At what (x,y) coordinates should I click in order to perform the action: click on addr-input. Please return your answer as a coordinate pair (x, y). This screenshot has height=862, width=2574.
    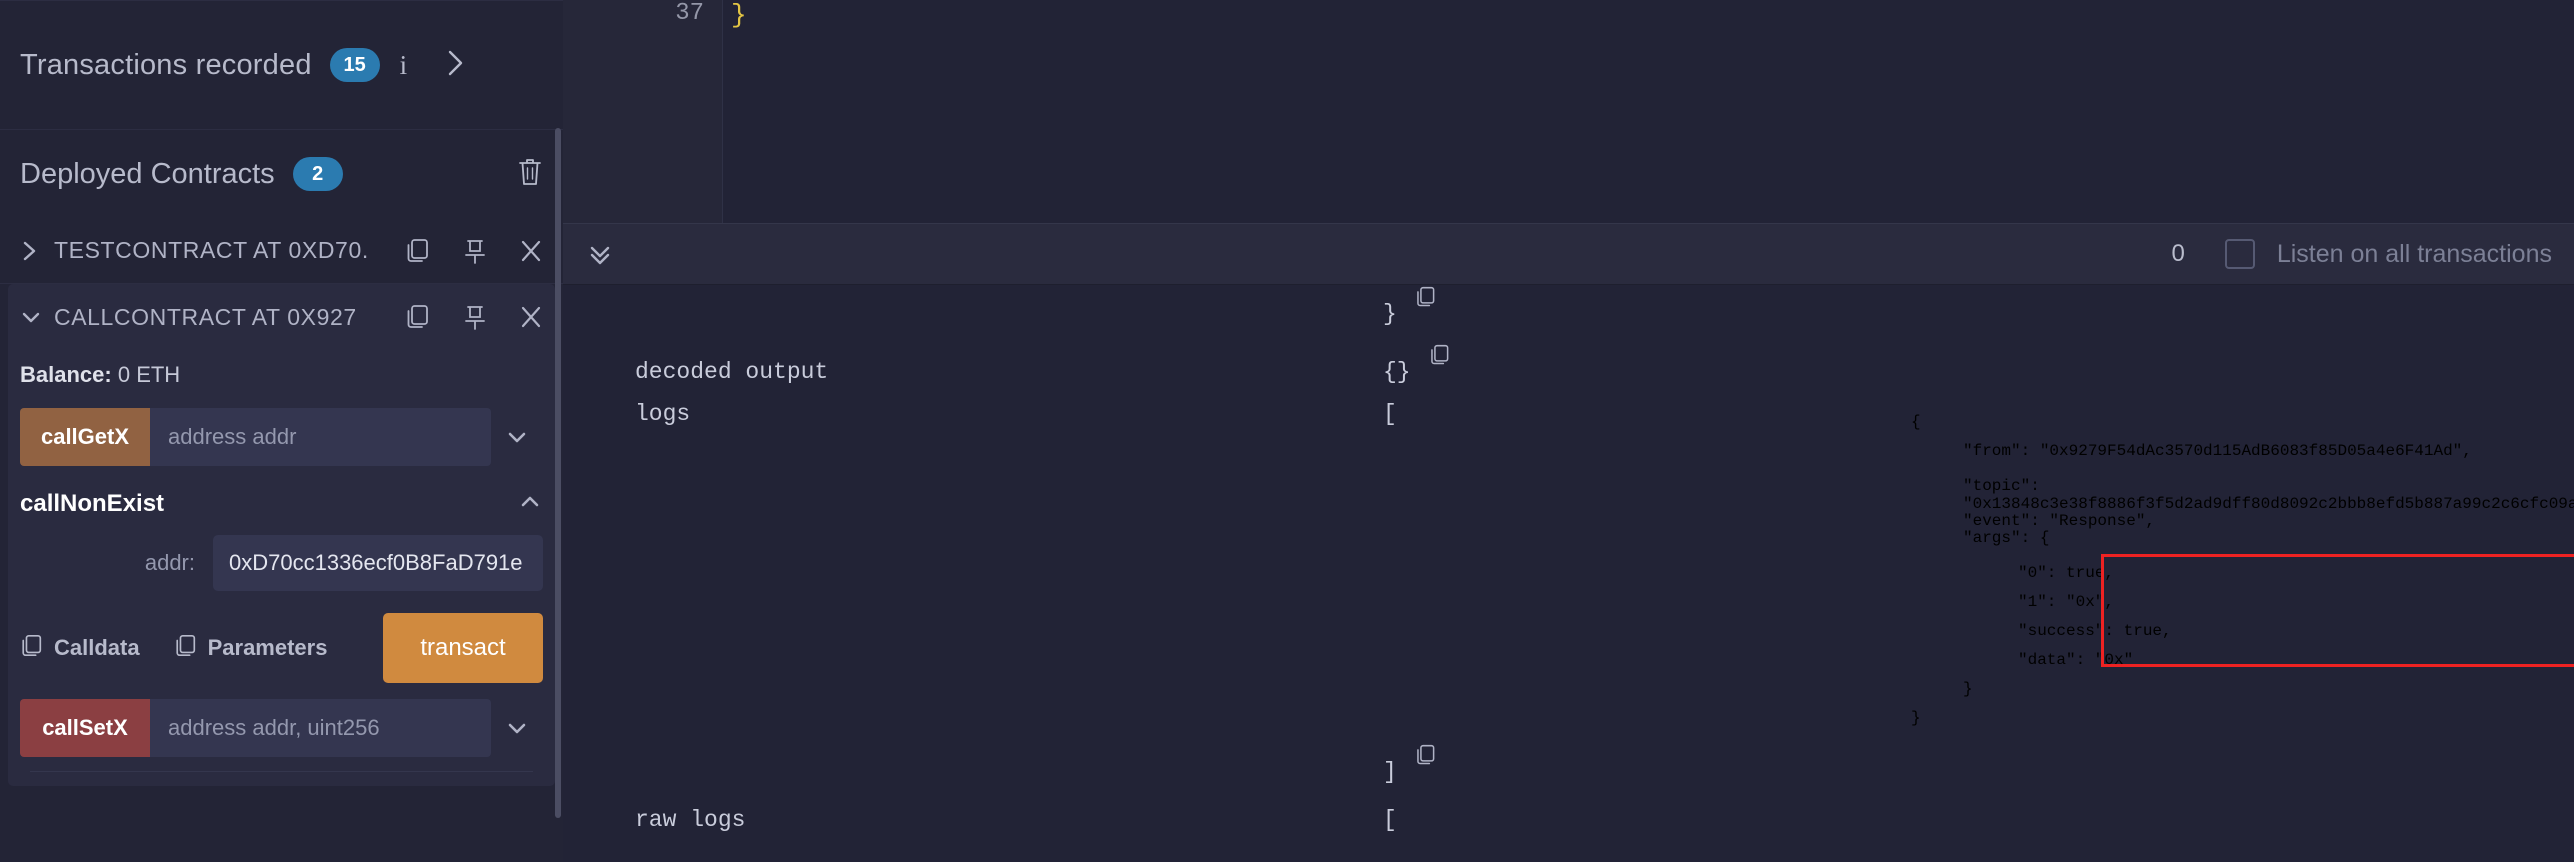
    Looking at the image, I should click on (378, 563).